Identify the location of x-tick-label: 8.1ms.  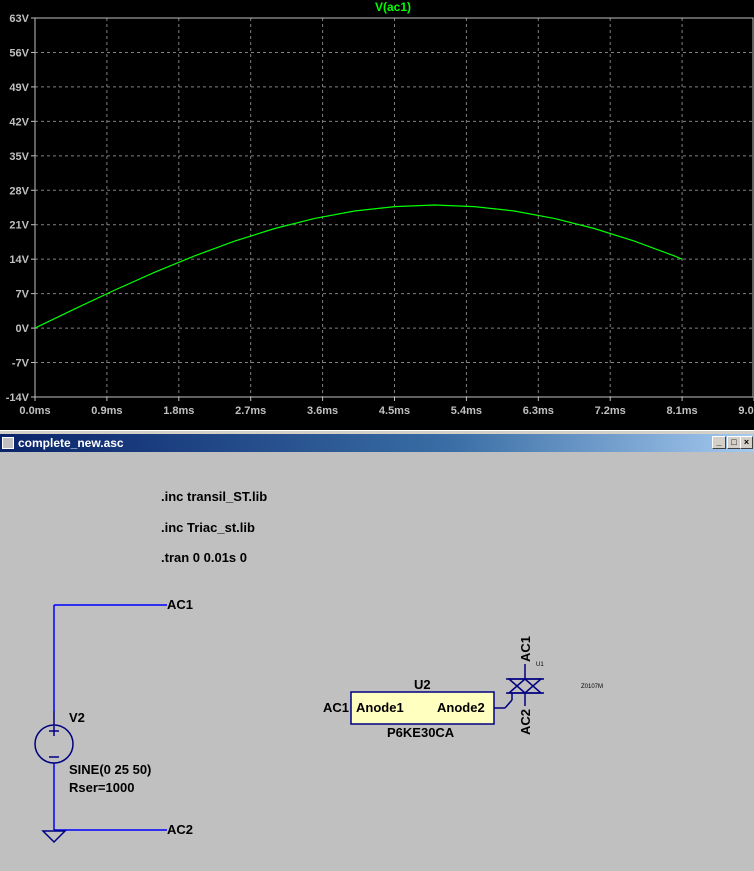
(681, 411).